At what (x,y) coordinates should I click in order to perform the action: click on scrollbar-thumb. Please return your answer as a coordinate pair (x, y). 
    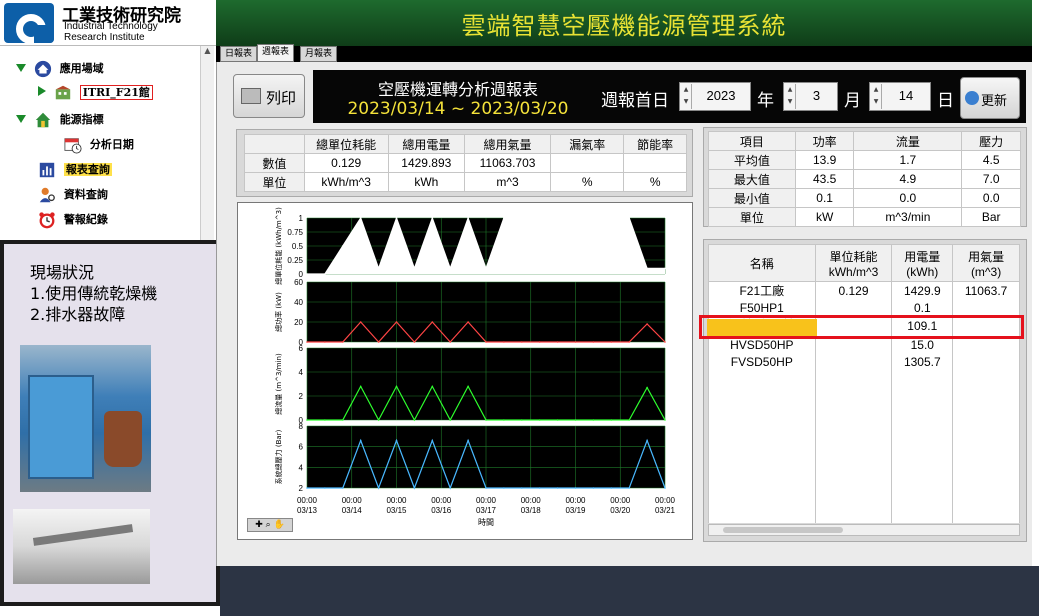
    Looking at the image, I should click on (783, 530).